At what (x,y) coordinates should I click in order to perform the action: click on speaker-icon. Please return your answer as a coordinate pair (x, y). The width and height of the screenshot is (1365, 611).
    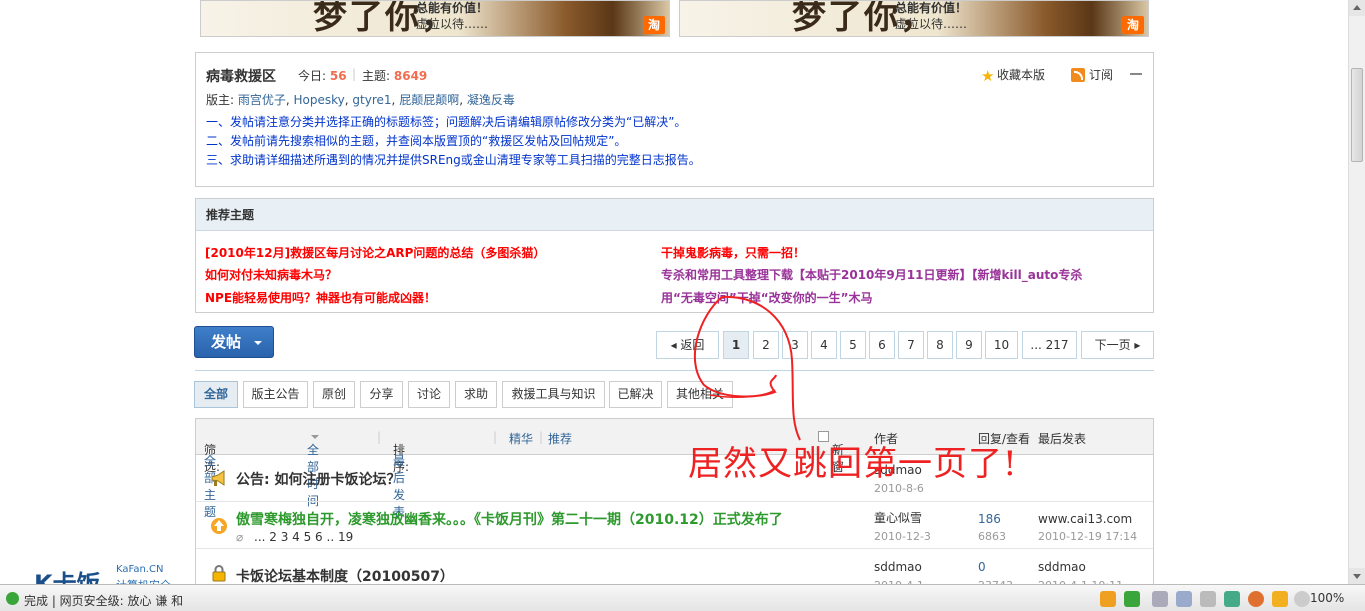
    Looking at the image, I should click on (1208, 599).